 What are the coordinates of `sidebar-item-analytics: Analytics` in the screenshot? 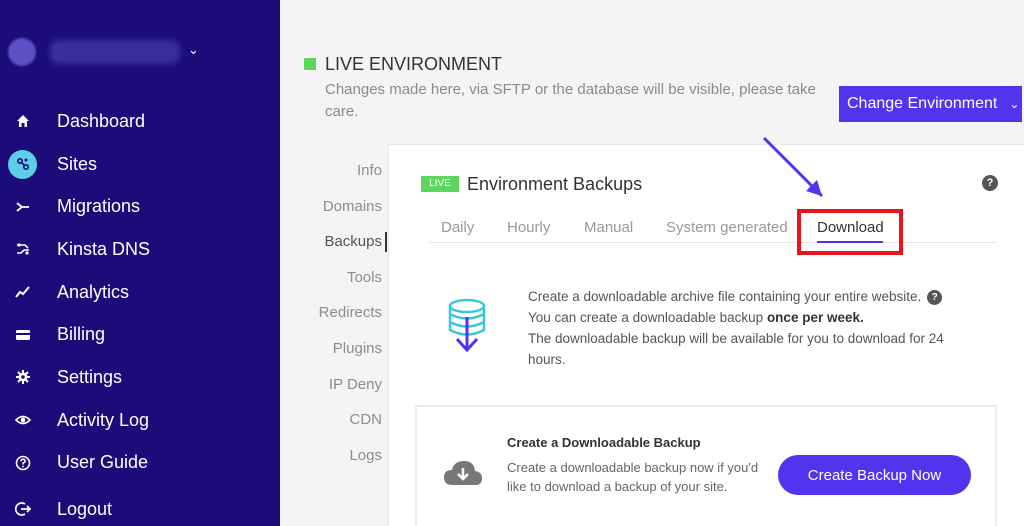 It's located at (140, 292).